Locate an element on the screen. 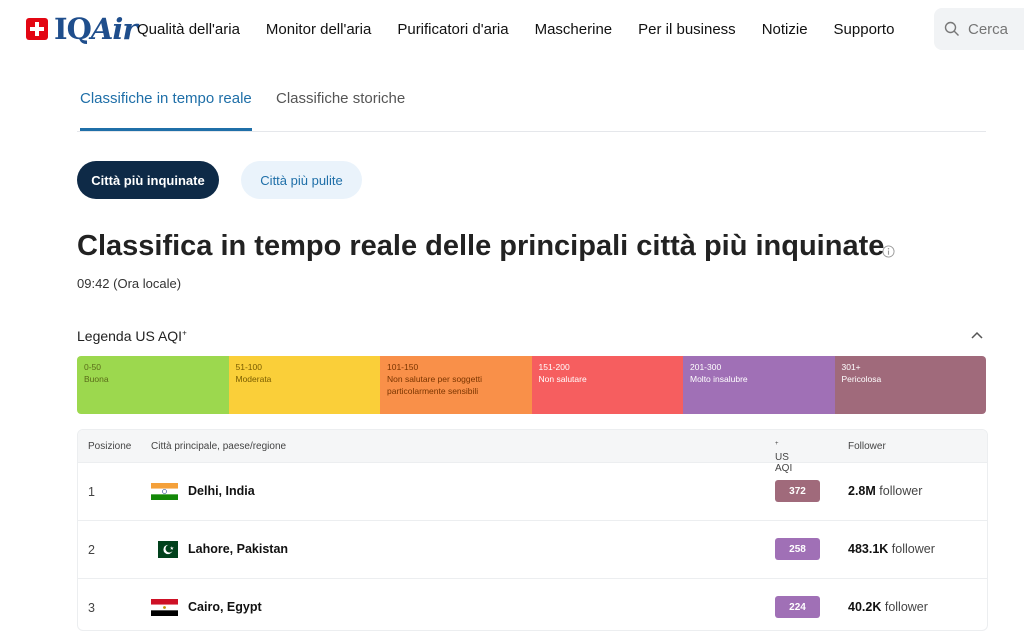  logo-text-prefix: IQ is located at coordinates (73, 29).